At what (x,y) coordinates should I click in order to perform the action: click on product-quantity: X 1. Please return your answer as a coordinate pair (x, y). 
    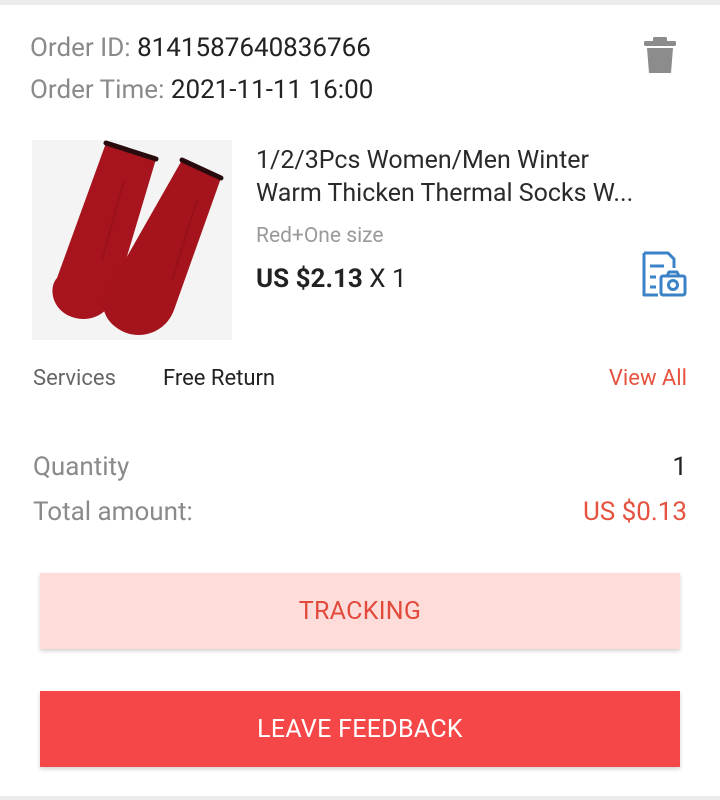
    Looking at the image, I should click on (388, 279).